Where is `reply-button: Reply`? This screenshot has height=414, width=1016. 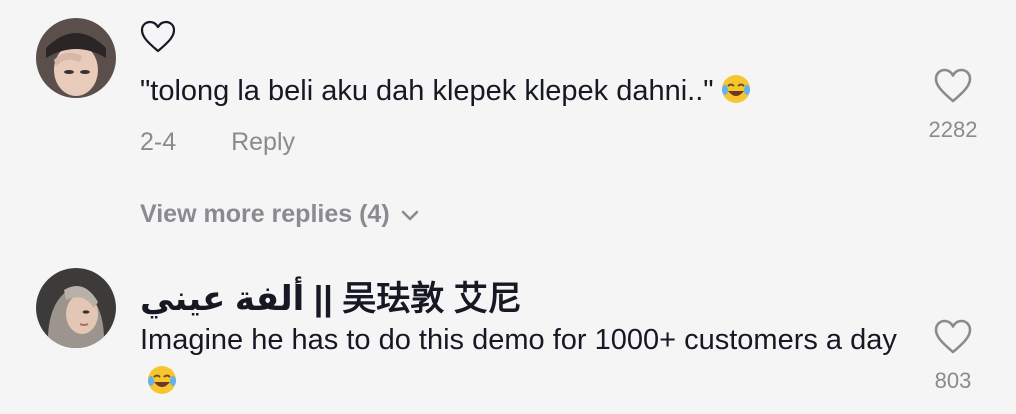
reply-button: Reply is located at coordinates (263, 142).